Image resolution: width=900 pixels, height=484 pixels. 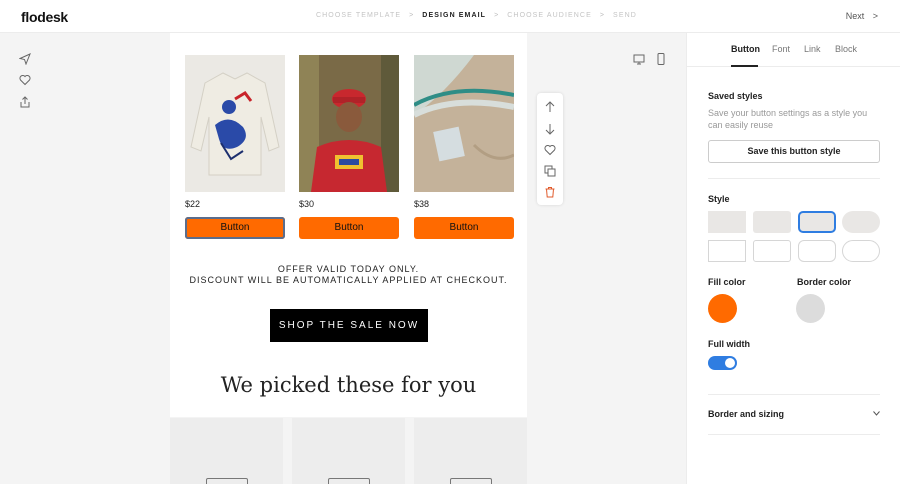 What do you see at coordinates (861, 222) in the screenshot?
I see `style-option-filled-pill` at bounding box center [861, 222].